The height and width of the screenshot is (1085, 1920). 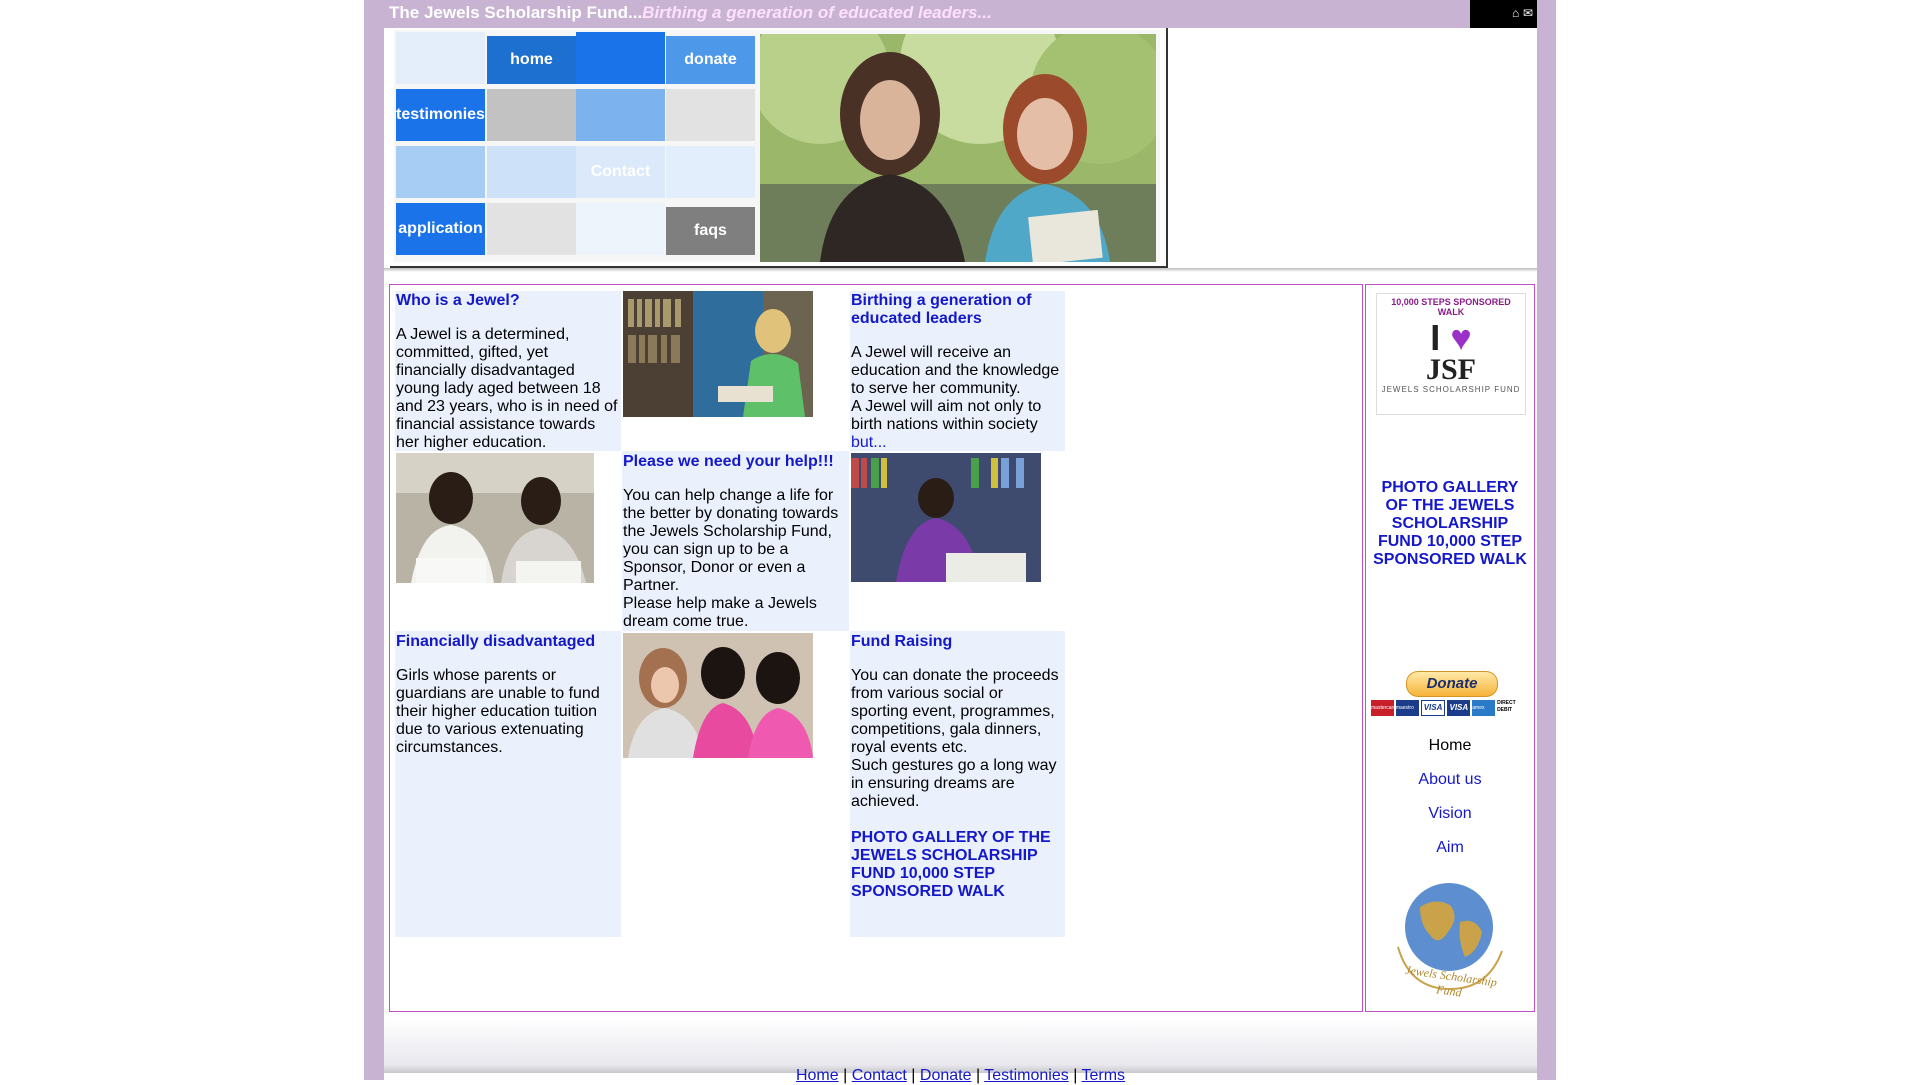 I want to click on maestro-icon: maestro, so click(x=1407, y=708).